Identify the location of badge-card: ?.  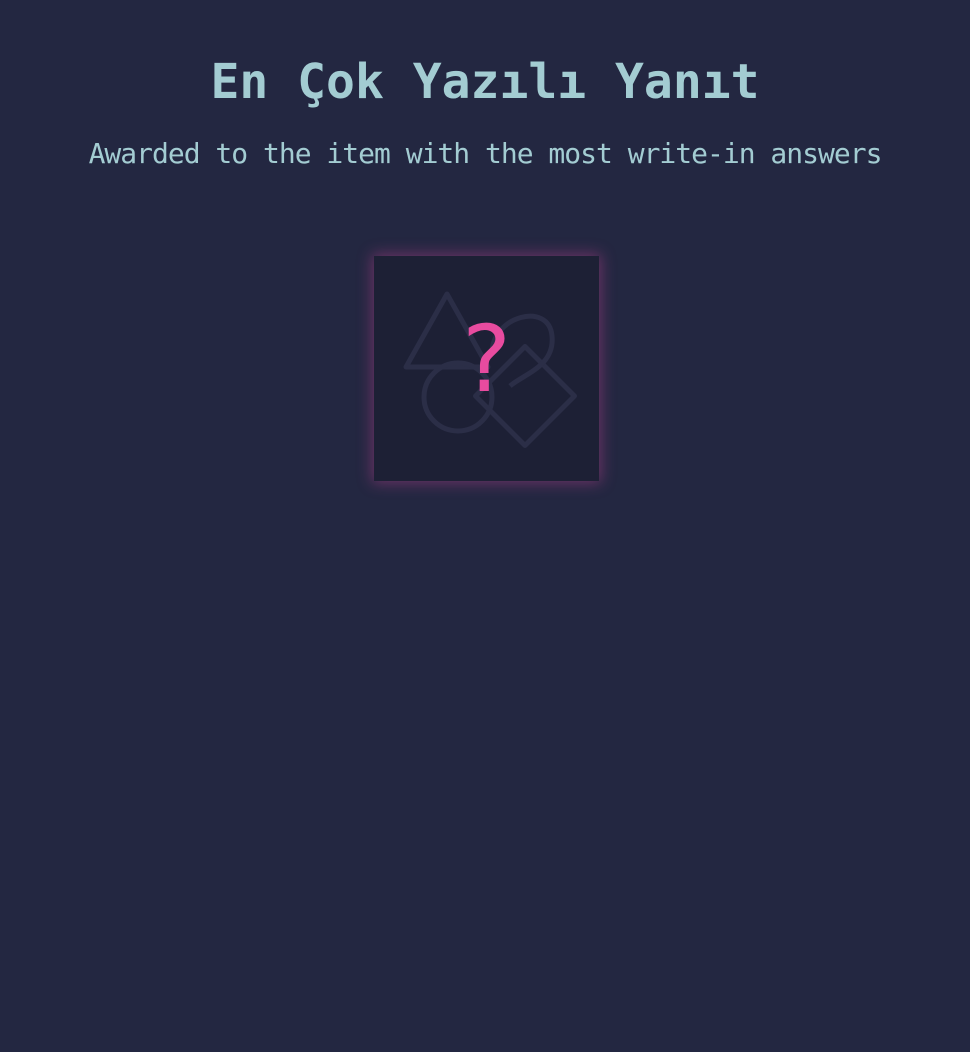
(486, 368).